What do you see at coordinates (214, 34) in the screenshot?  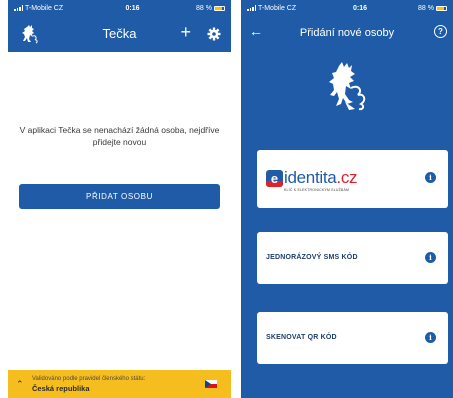 I see `gear-icon` at bounding box center [214, 34].